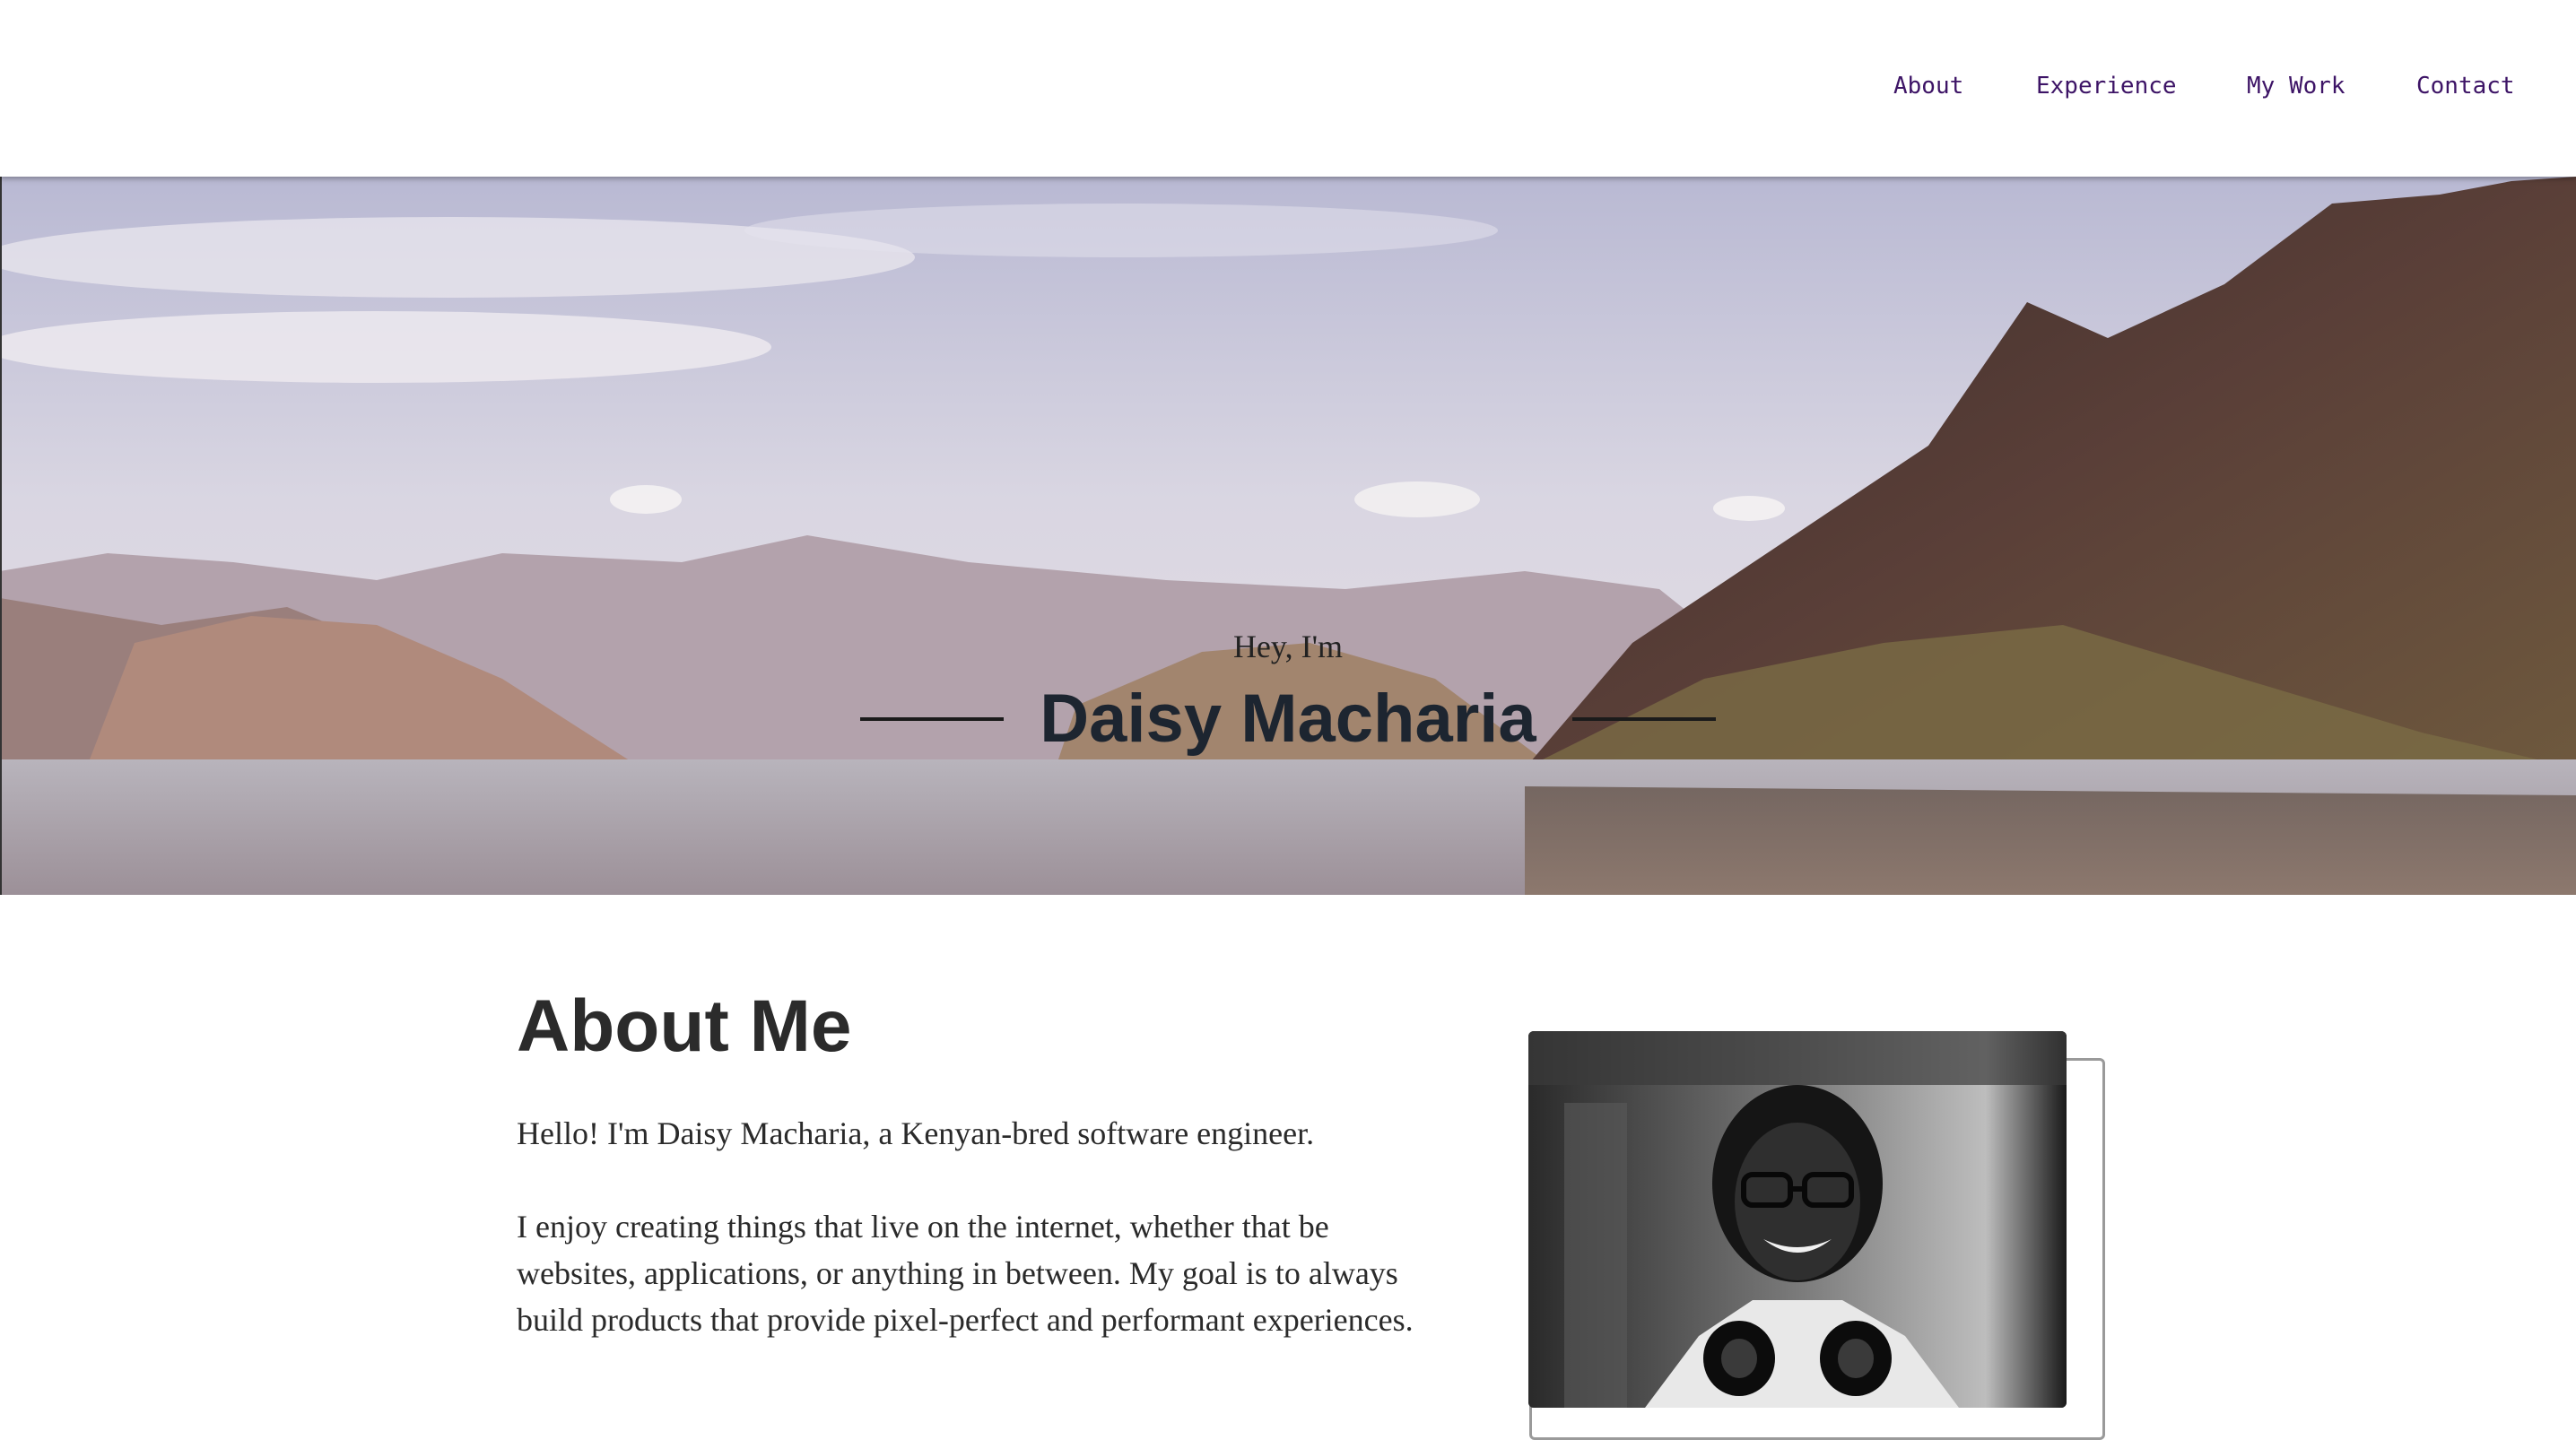 The height and width of the screenshot is (1440, 2576). I want to click on hero-greeting: Hey, I'm, so click(1288, 647).